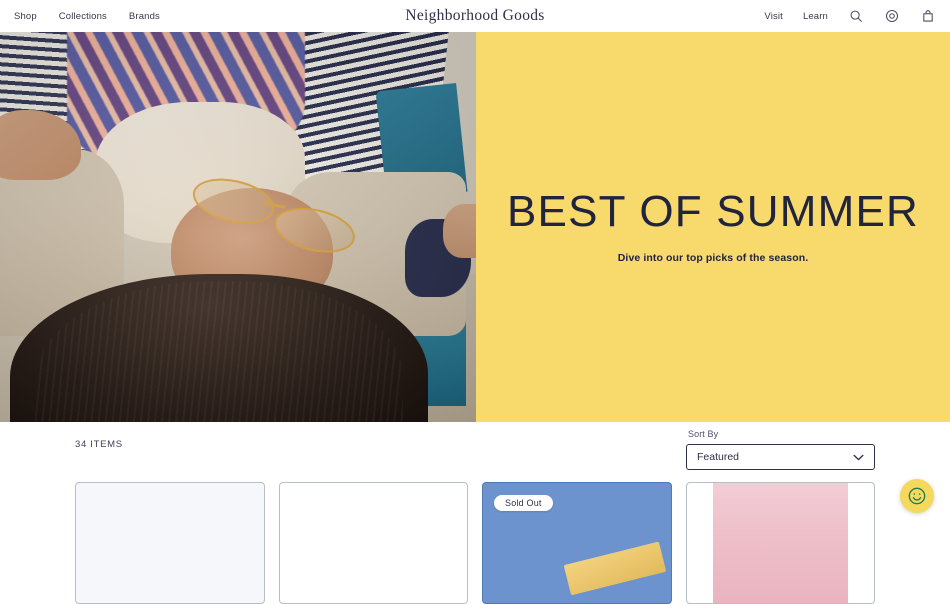 This screenshot has width=950, height=604. What do you see at coordinates (815, 16) in the screenshot?
I see `nav-item-learn: Learn` at bounding box center [815, 16].